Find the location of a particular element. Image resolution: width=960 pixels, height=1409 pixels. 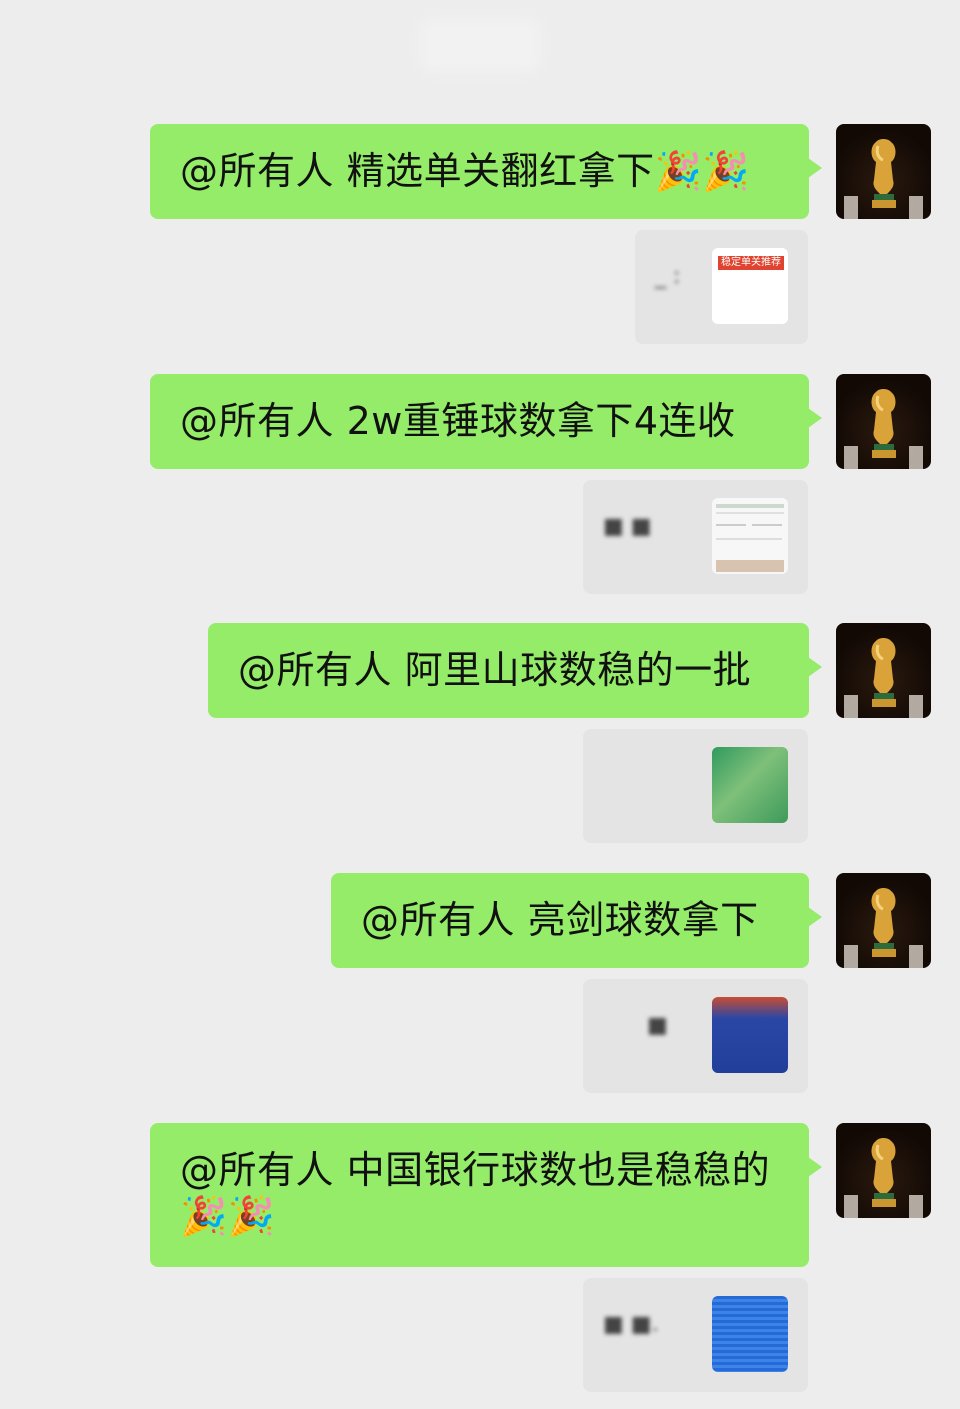

card-thumbnail: 稳定单关推荐 is located at coordinates (750, 286).